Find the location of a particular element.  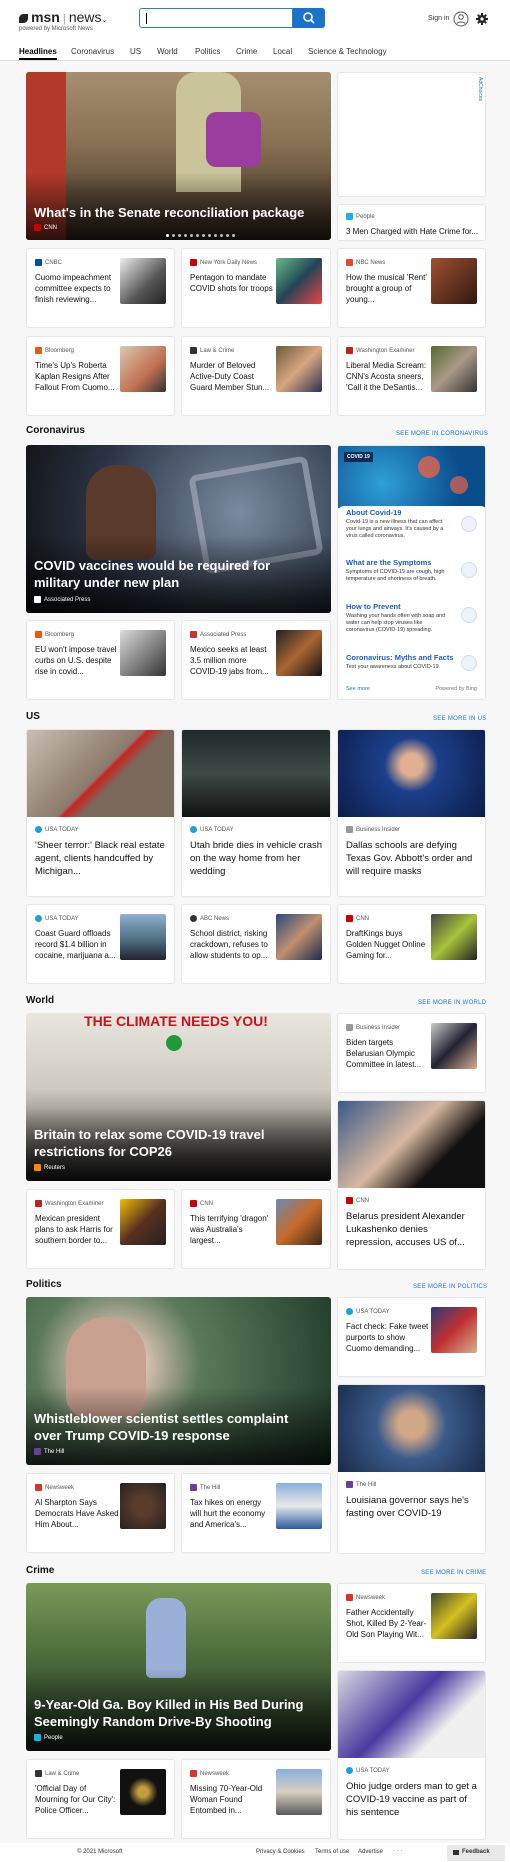

advertise-link: Advertise is located at coordinates (370, 1852).